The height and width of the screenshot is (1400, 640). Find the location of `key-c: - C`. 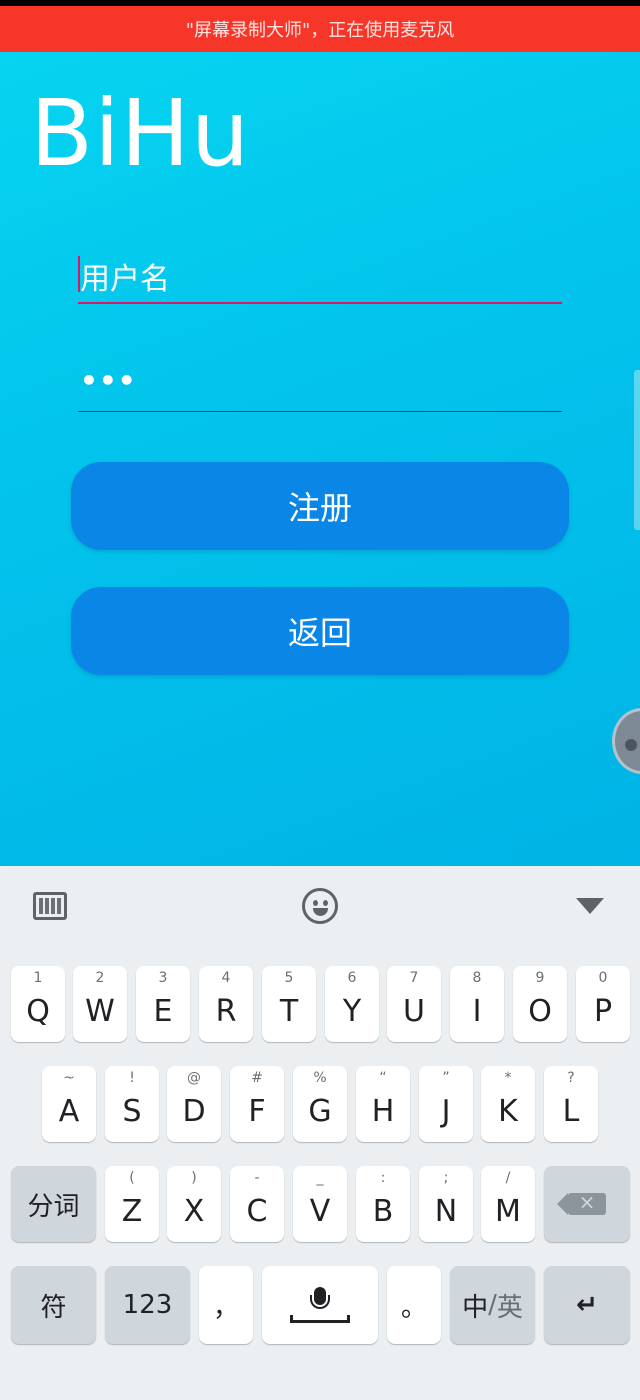

key-c: - C is located at coordinates (257, 1204).